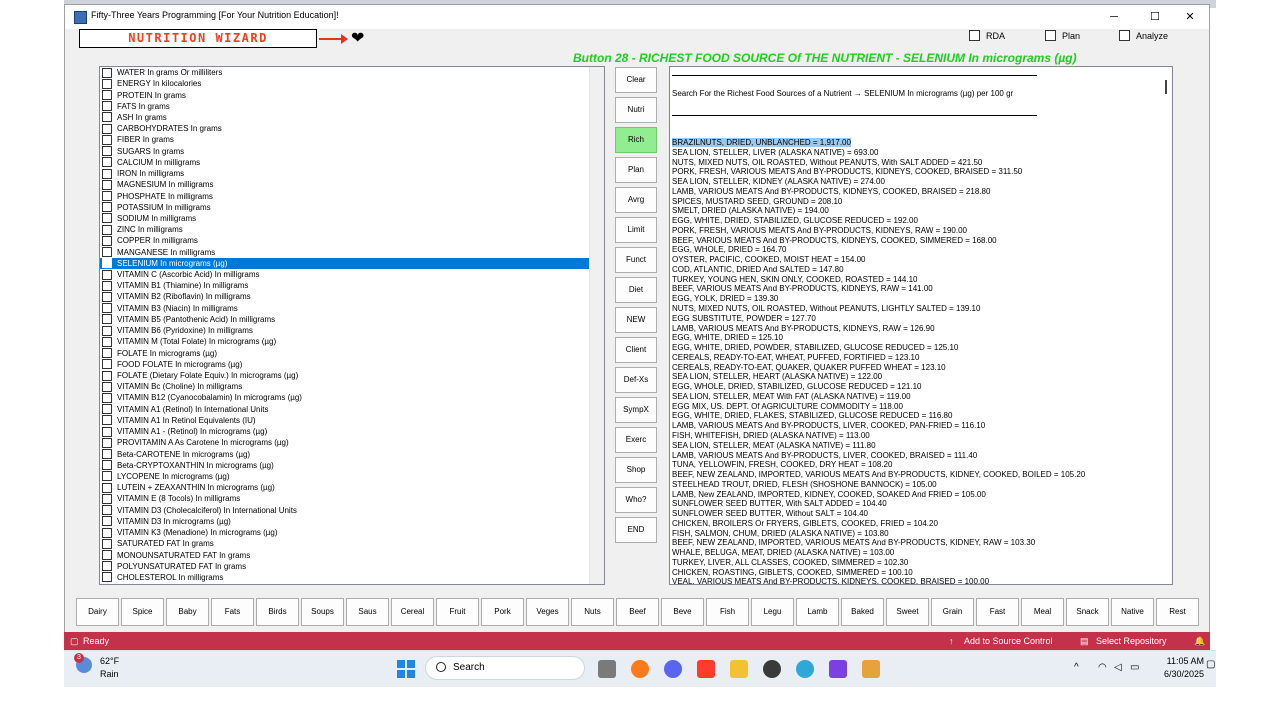 The image size is (1280, 720). What do you see at coordinates (352, 72) in the screenshot?
I see `nutrient-item: WATER In grams Or milliliters` at bounding box center [352, 72].